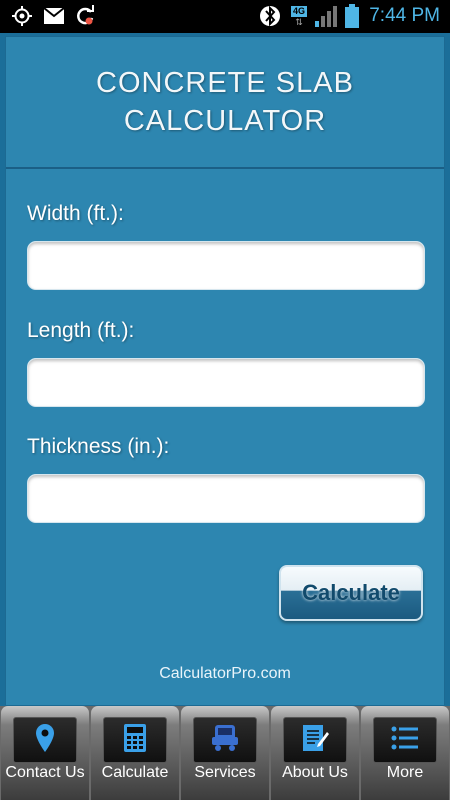 The image size is (450, 800). Describe the element at coordinates (352, 16) in the screenshot. I see `battery-icon` at that location.